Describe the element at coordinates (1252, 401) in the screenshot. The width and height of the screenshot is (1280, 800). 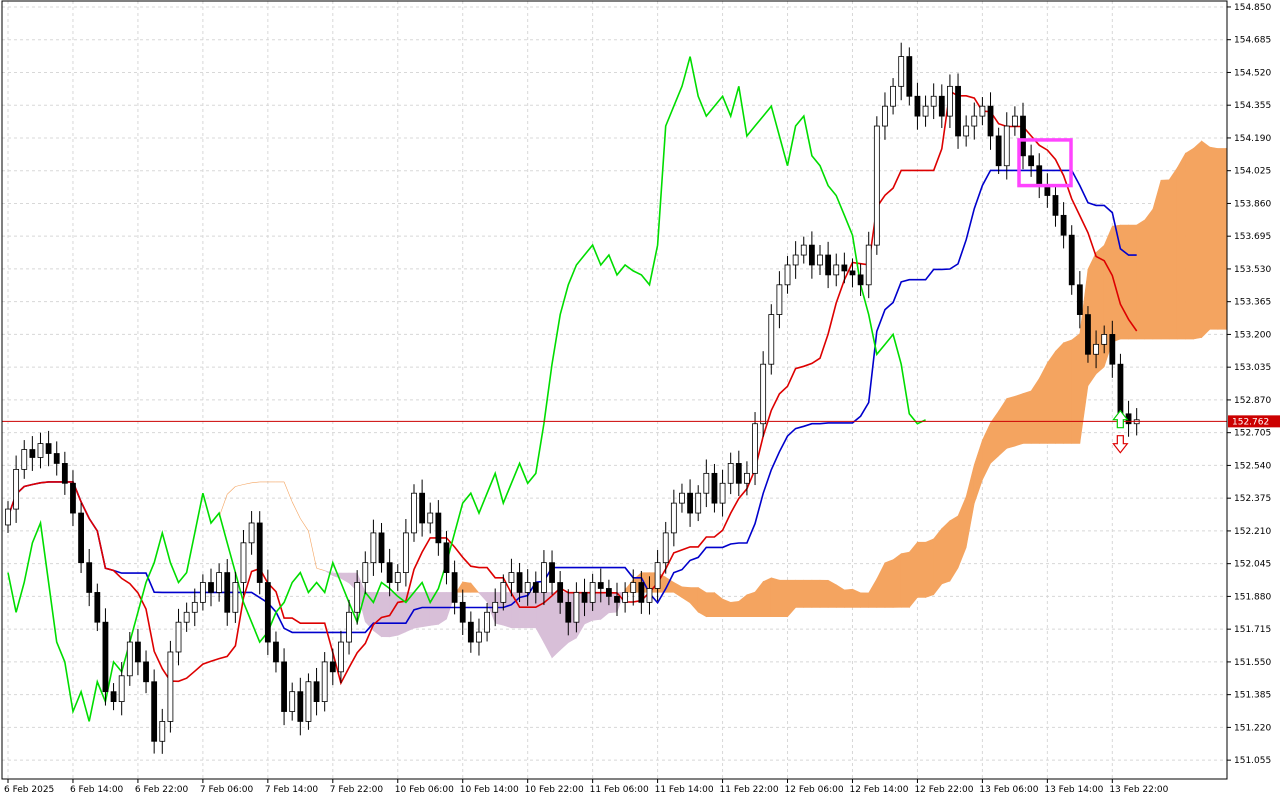
I see `y-tick-label: 152.870` at that location.